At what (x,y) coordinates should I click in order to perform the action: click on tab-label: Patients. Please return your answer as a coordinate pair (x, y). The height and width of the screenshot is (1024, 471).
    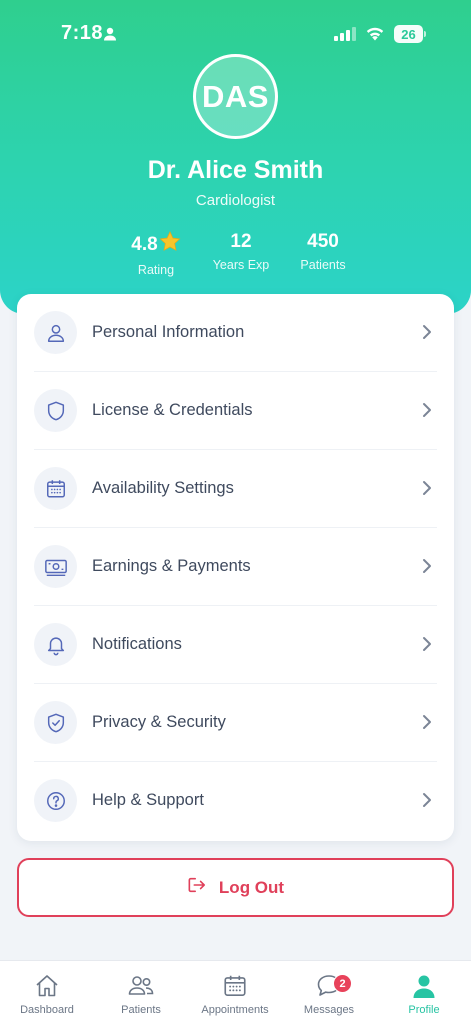
    Looking at the image, I should click on (141, 1010).